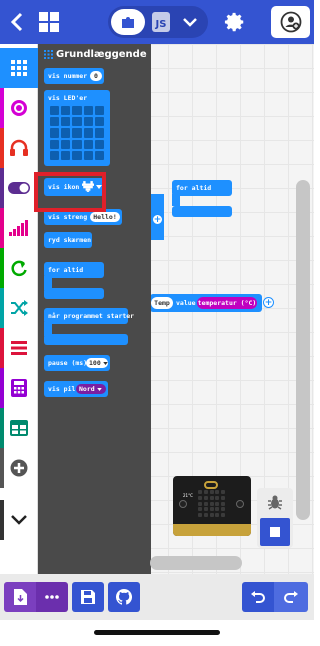  Describe the element at coordinates (291, 597) in the screenshot. I see `redo-button` at that location.